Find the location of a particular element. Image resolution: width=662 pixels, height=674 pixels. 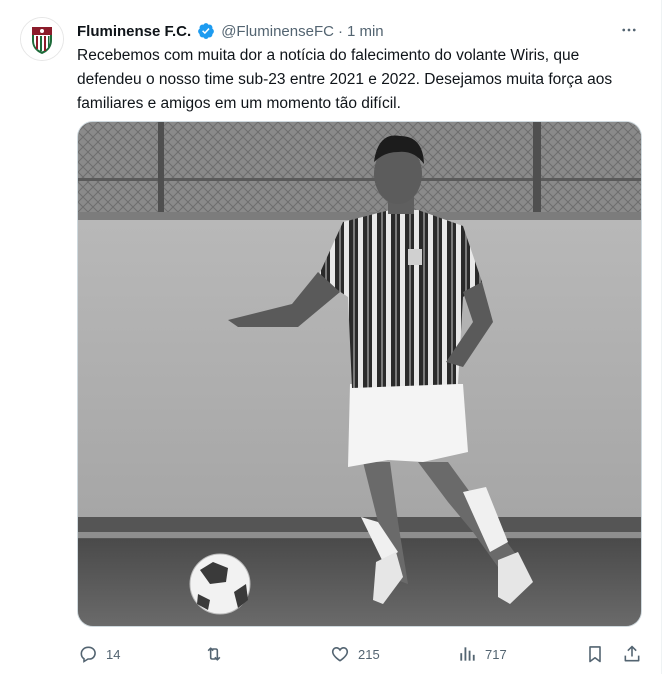

share-button is located at coordinates (632, 654).